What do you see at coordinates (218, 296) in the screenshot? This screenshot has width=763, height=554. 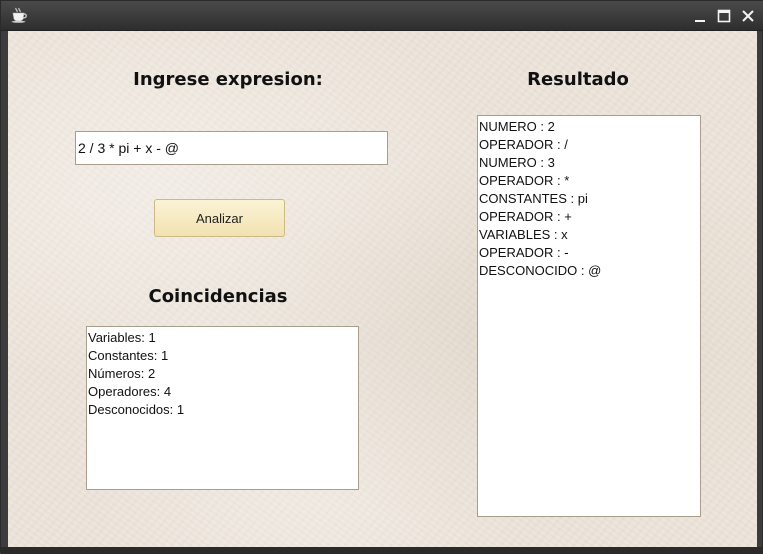 I see `matches-heading: Coincidencias` at bounding box center [218, 296].